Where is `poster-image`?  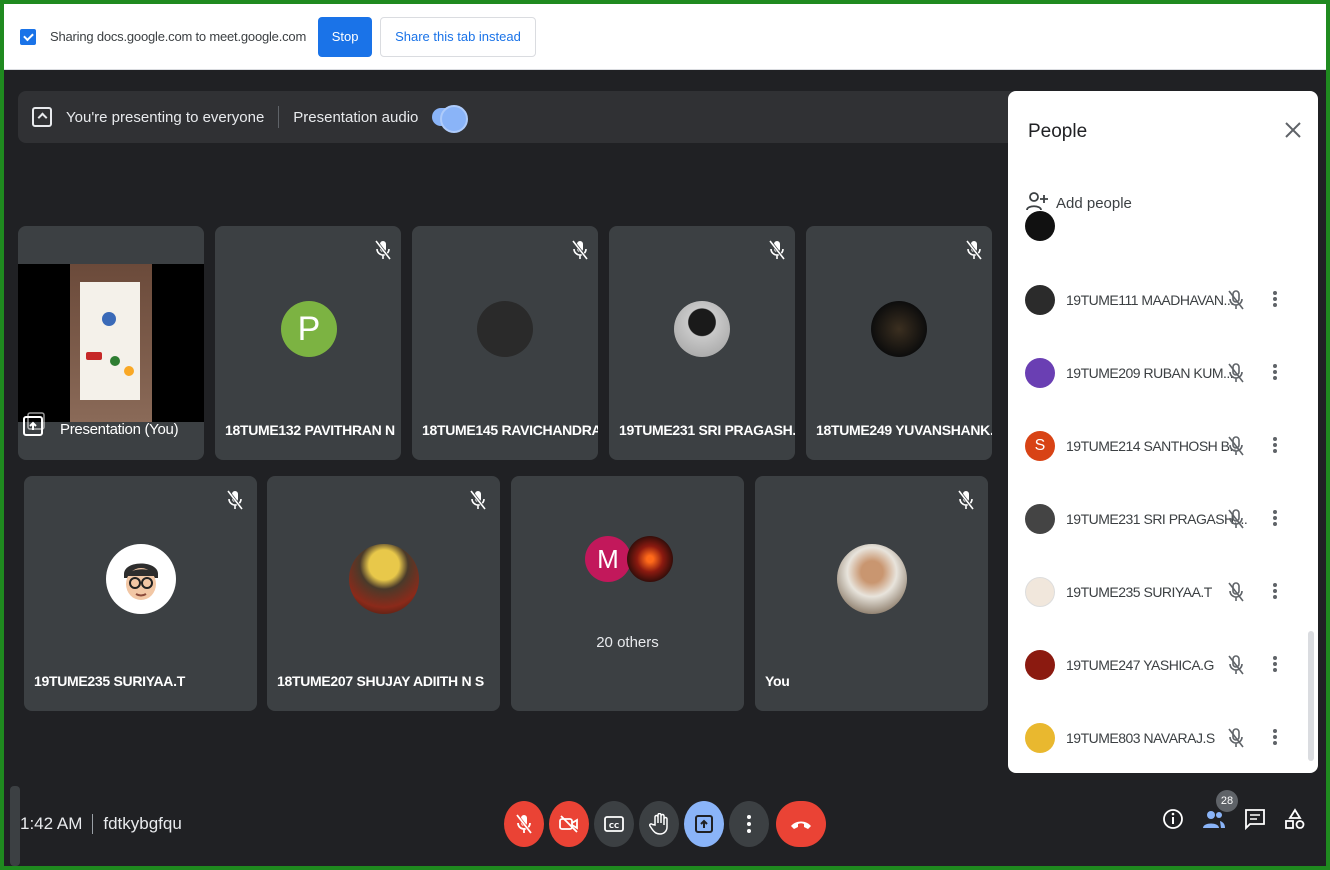
poster-image is located at coordinates (111, 343).